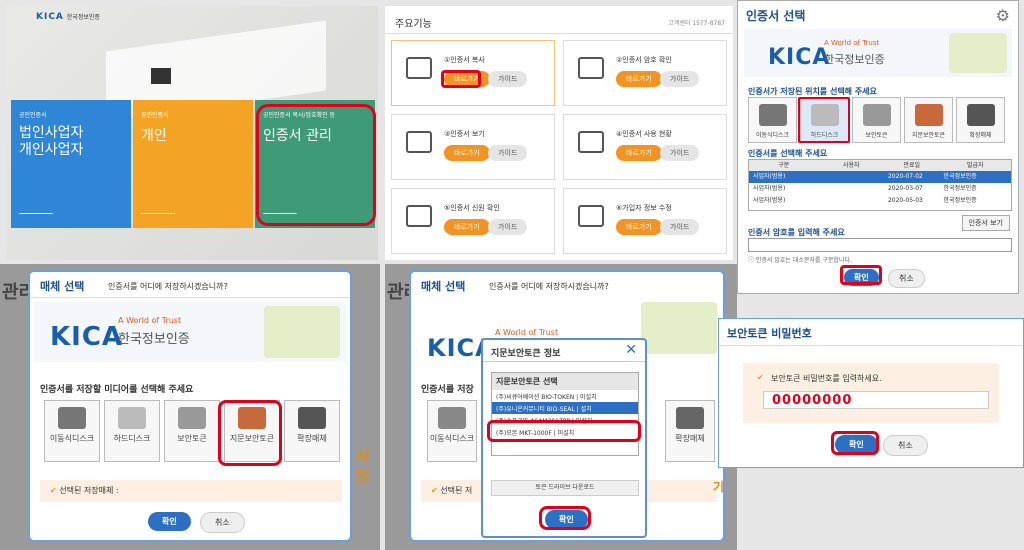  I want to click on usb-icon, so click(452, 418).